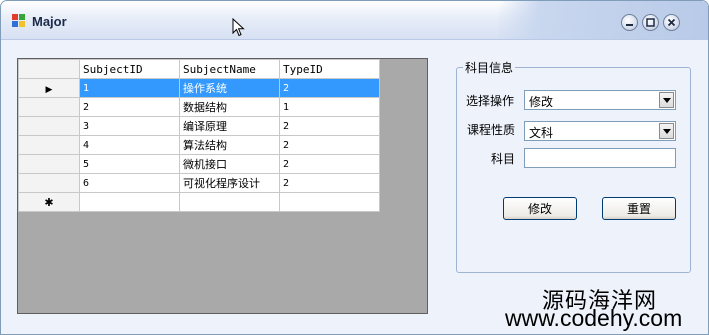 The image size is (709, 335). I want to click on table-row: 6 可视化程序设计 2, so click(199, 183).